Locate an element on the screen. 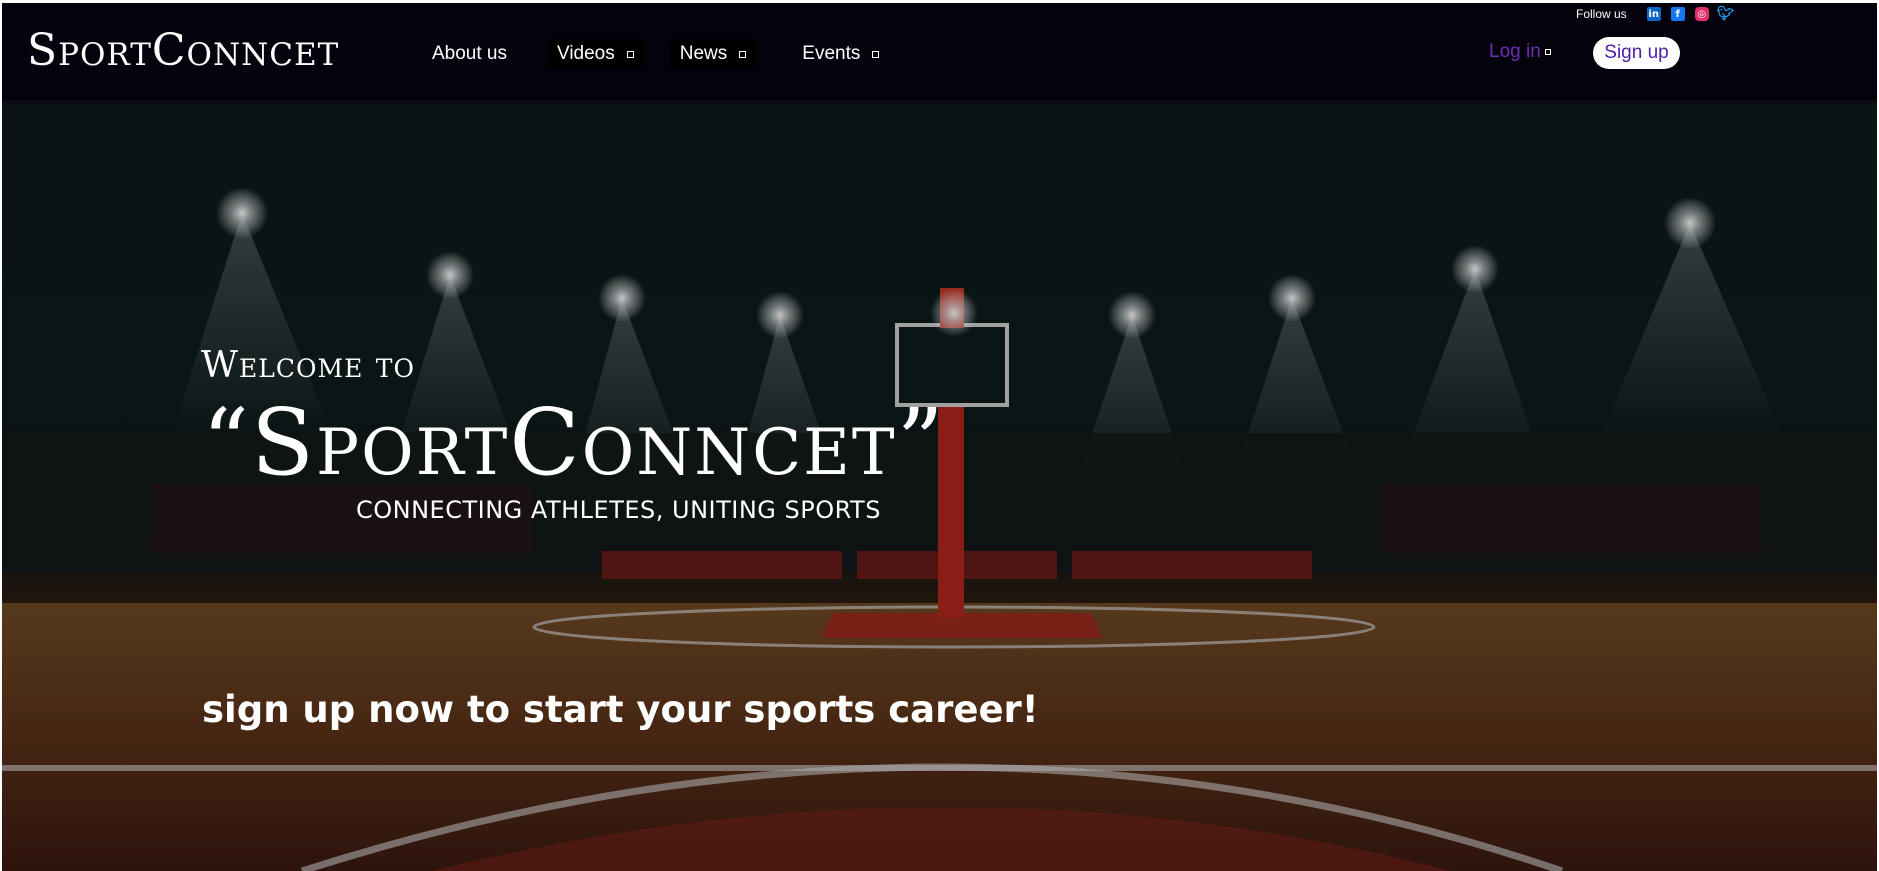 The height and width of the screenshot is (871, 1879). signup-call-to-action: sign up now to start your sports career! is located at coordinates (620, 709).